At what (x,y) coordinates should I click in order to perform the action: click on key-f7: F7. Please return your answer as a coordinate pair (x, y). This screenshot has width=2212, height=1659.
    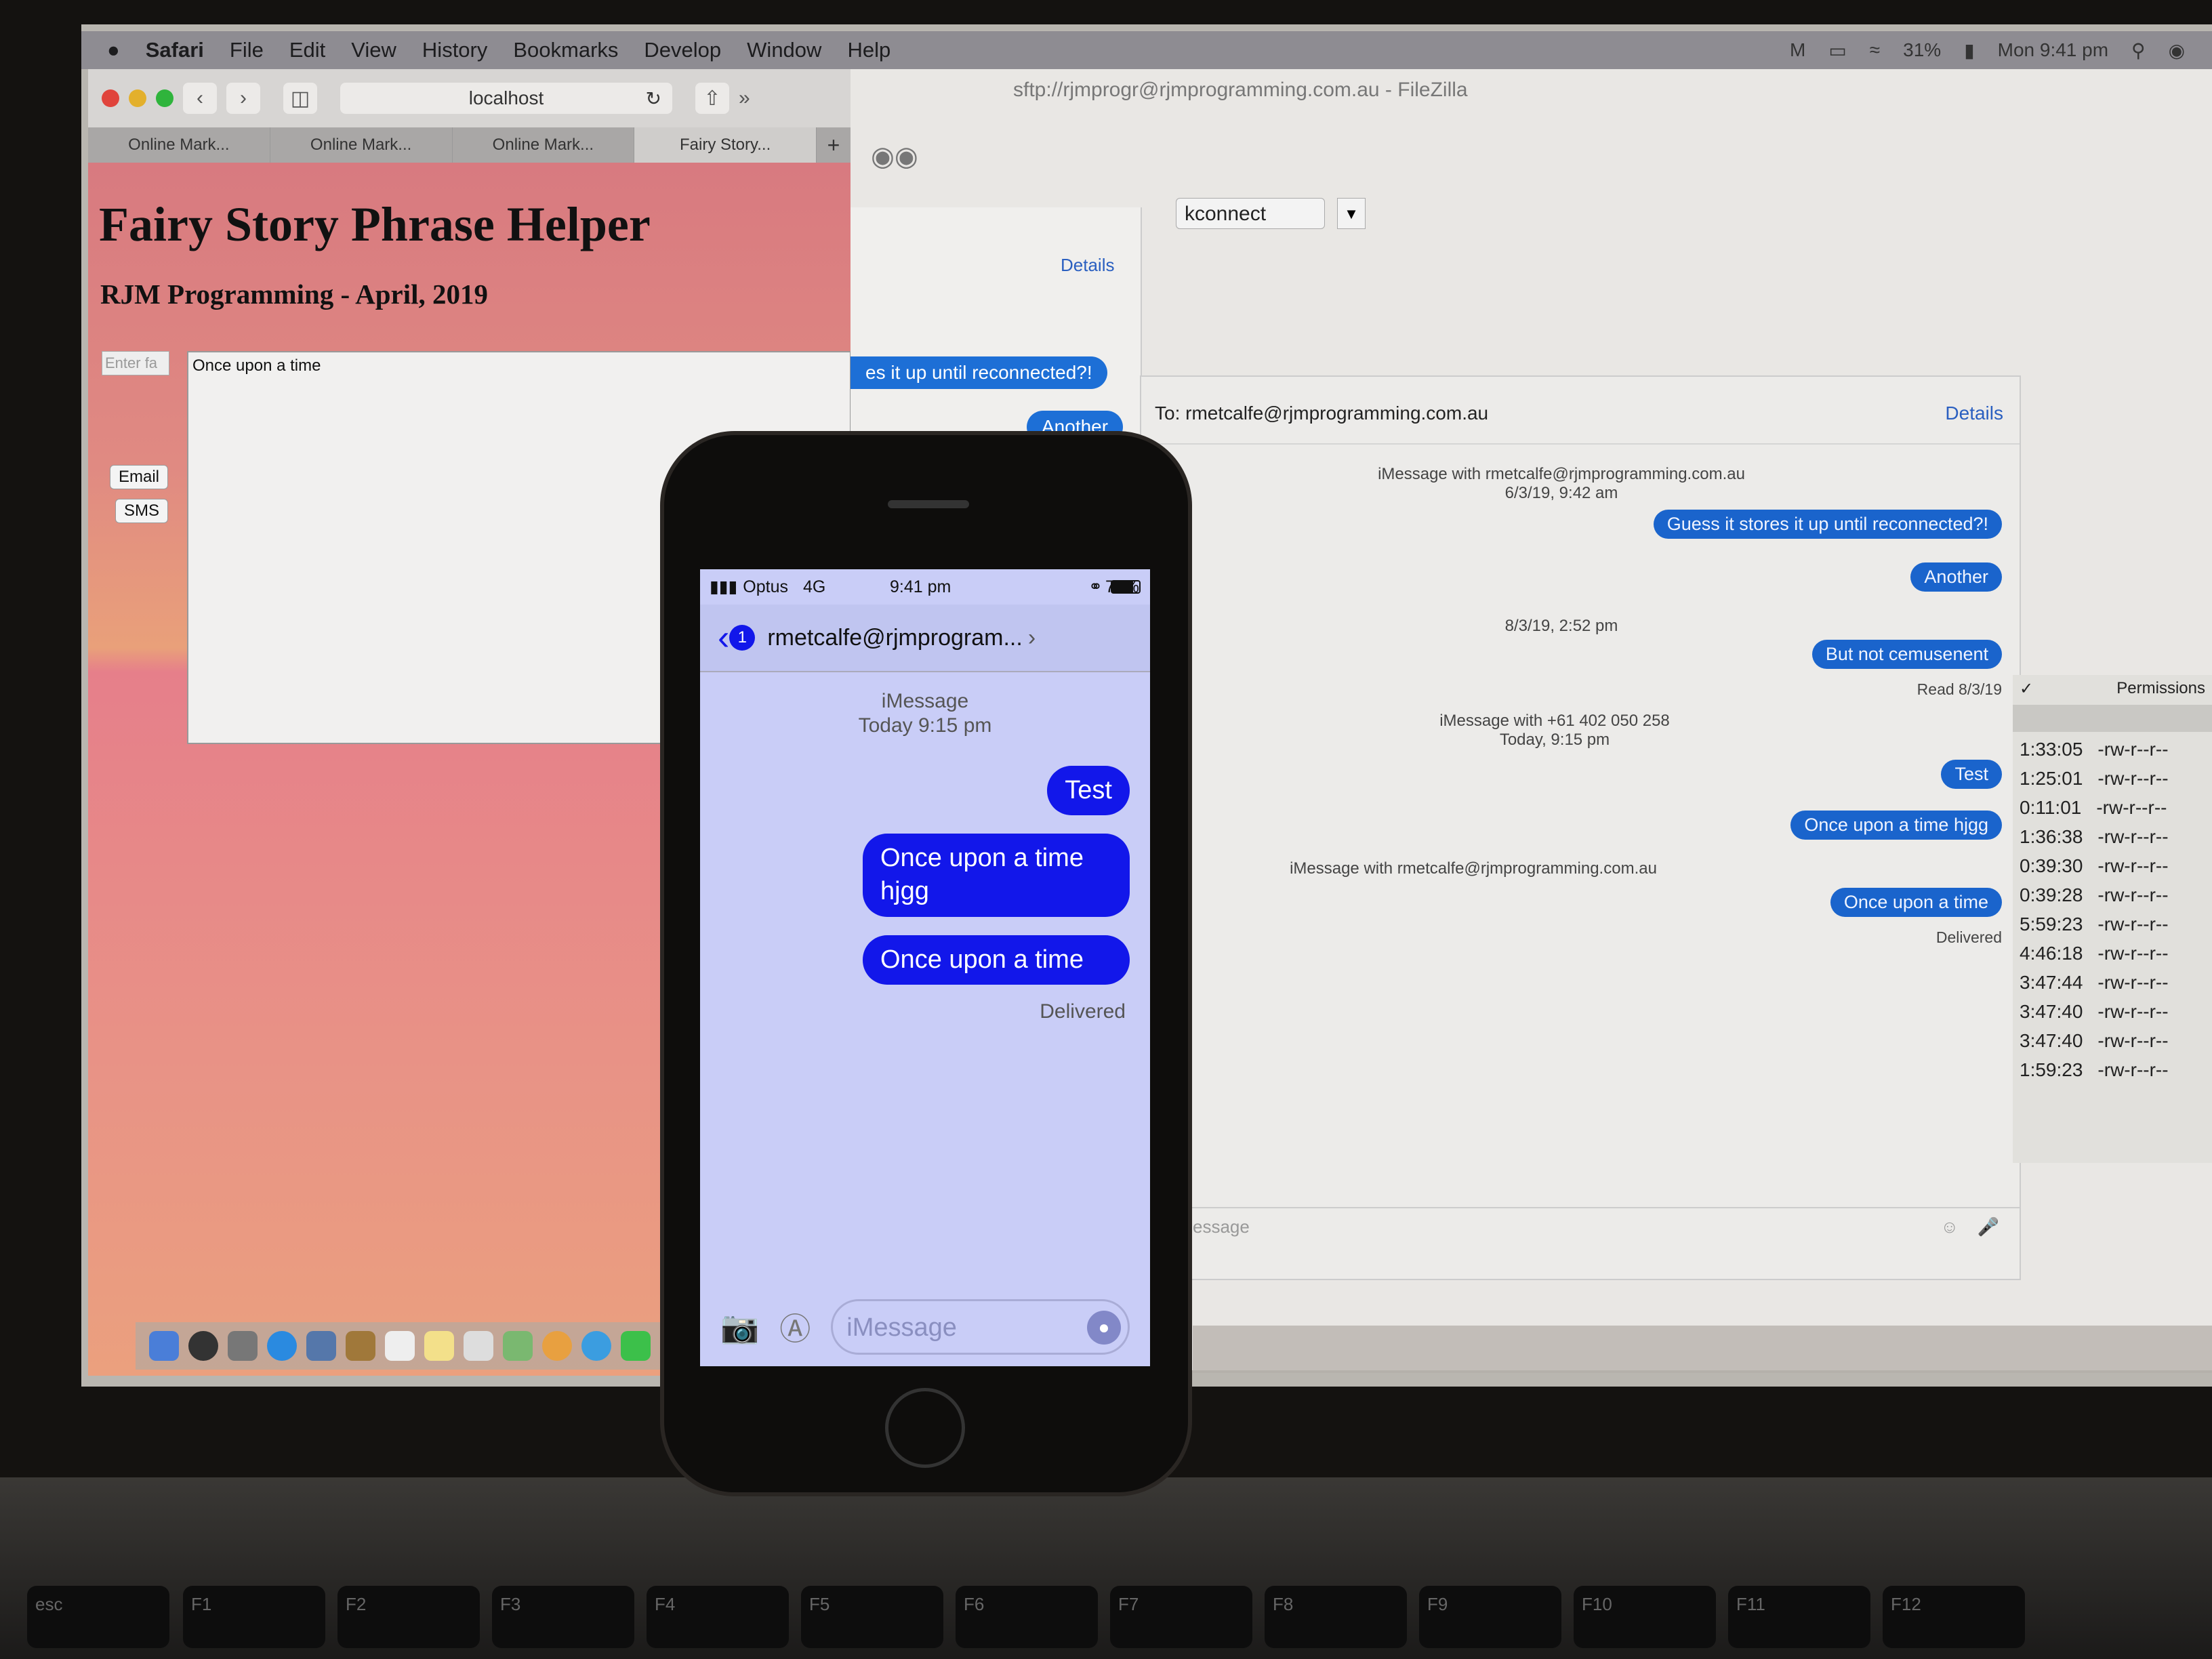
    Looking at the image, I should click on (1181, 1617).